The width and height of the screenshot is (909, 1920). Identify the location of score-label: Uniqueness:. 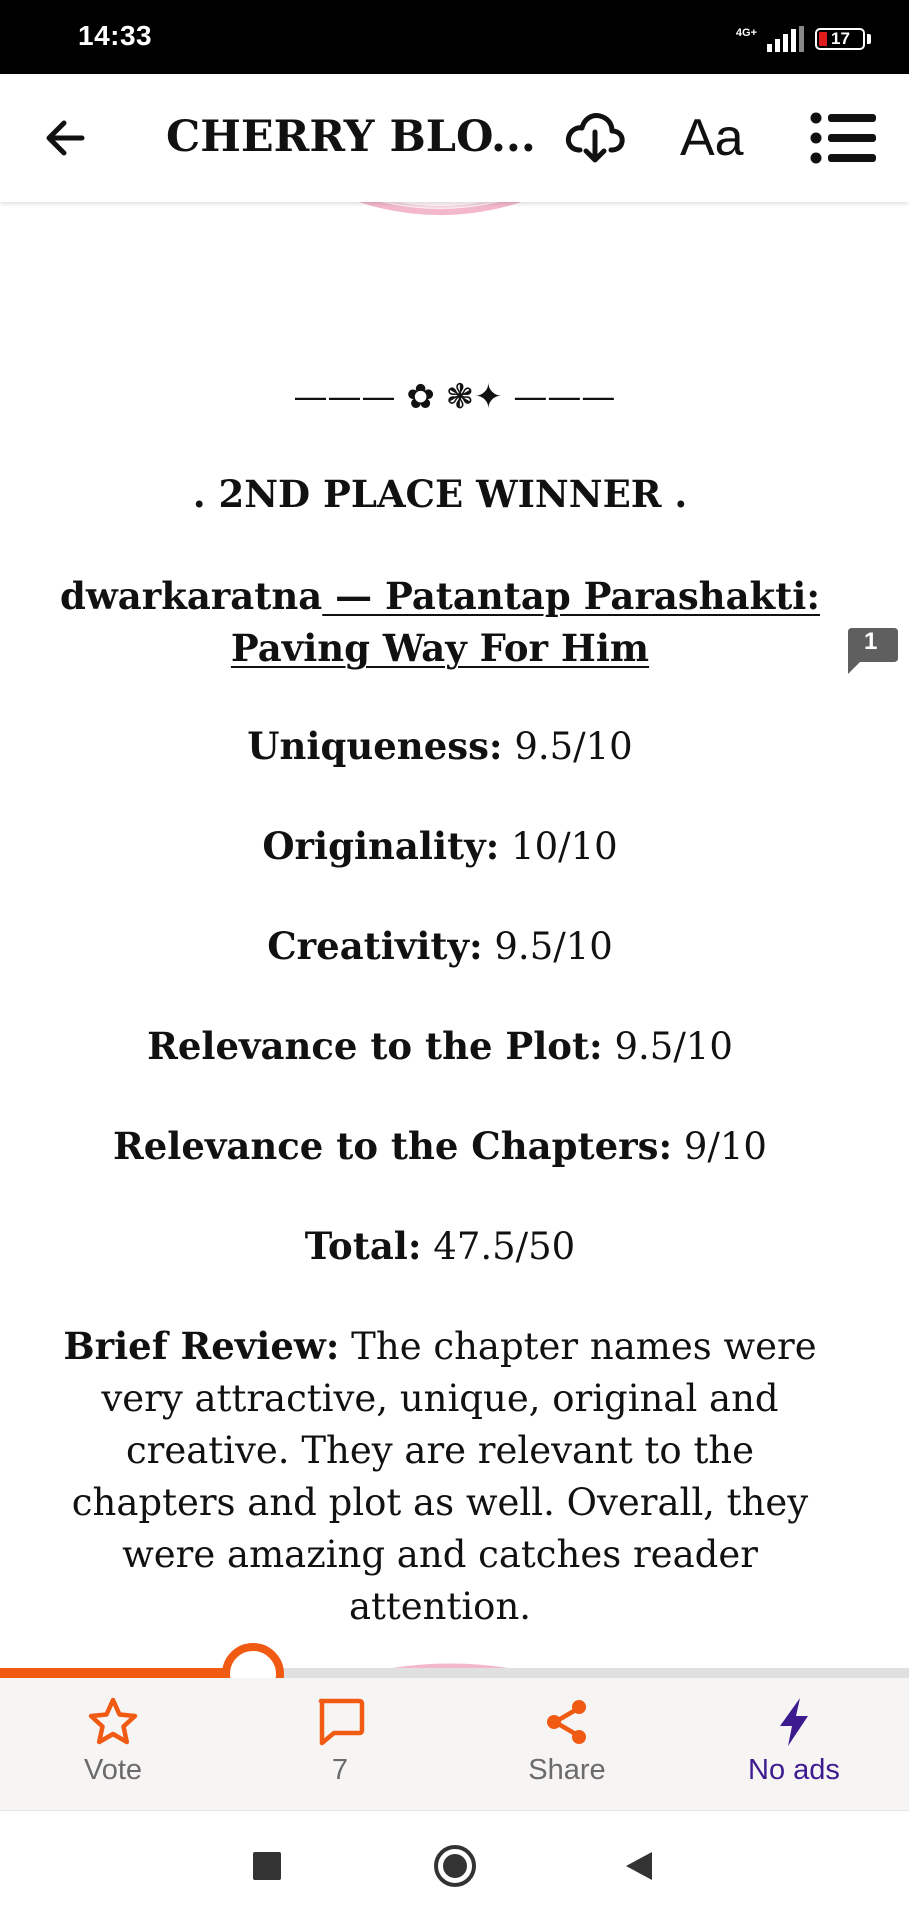
(375, 746).